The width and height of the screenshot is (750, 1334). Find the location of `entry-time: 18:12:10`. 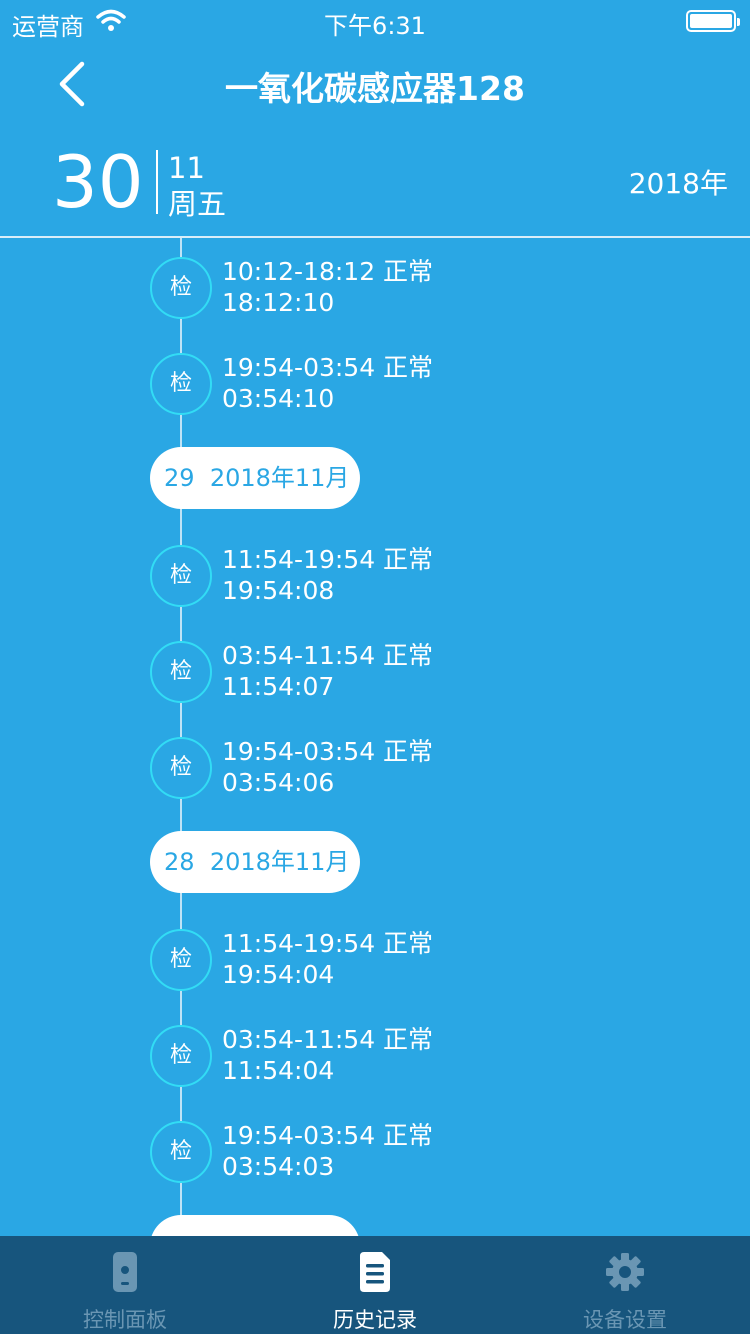

entry-time: 18:12:10 is located at coordinates (278, 302).